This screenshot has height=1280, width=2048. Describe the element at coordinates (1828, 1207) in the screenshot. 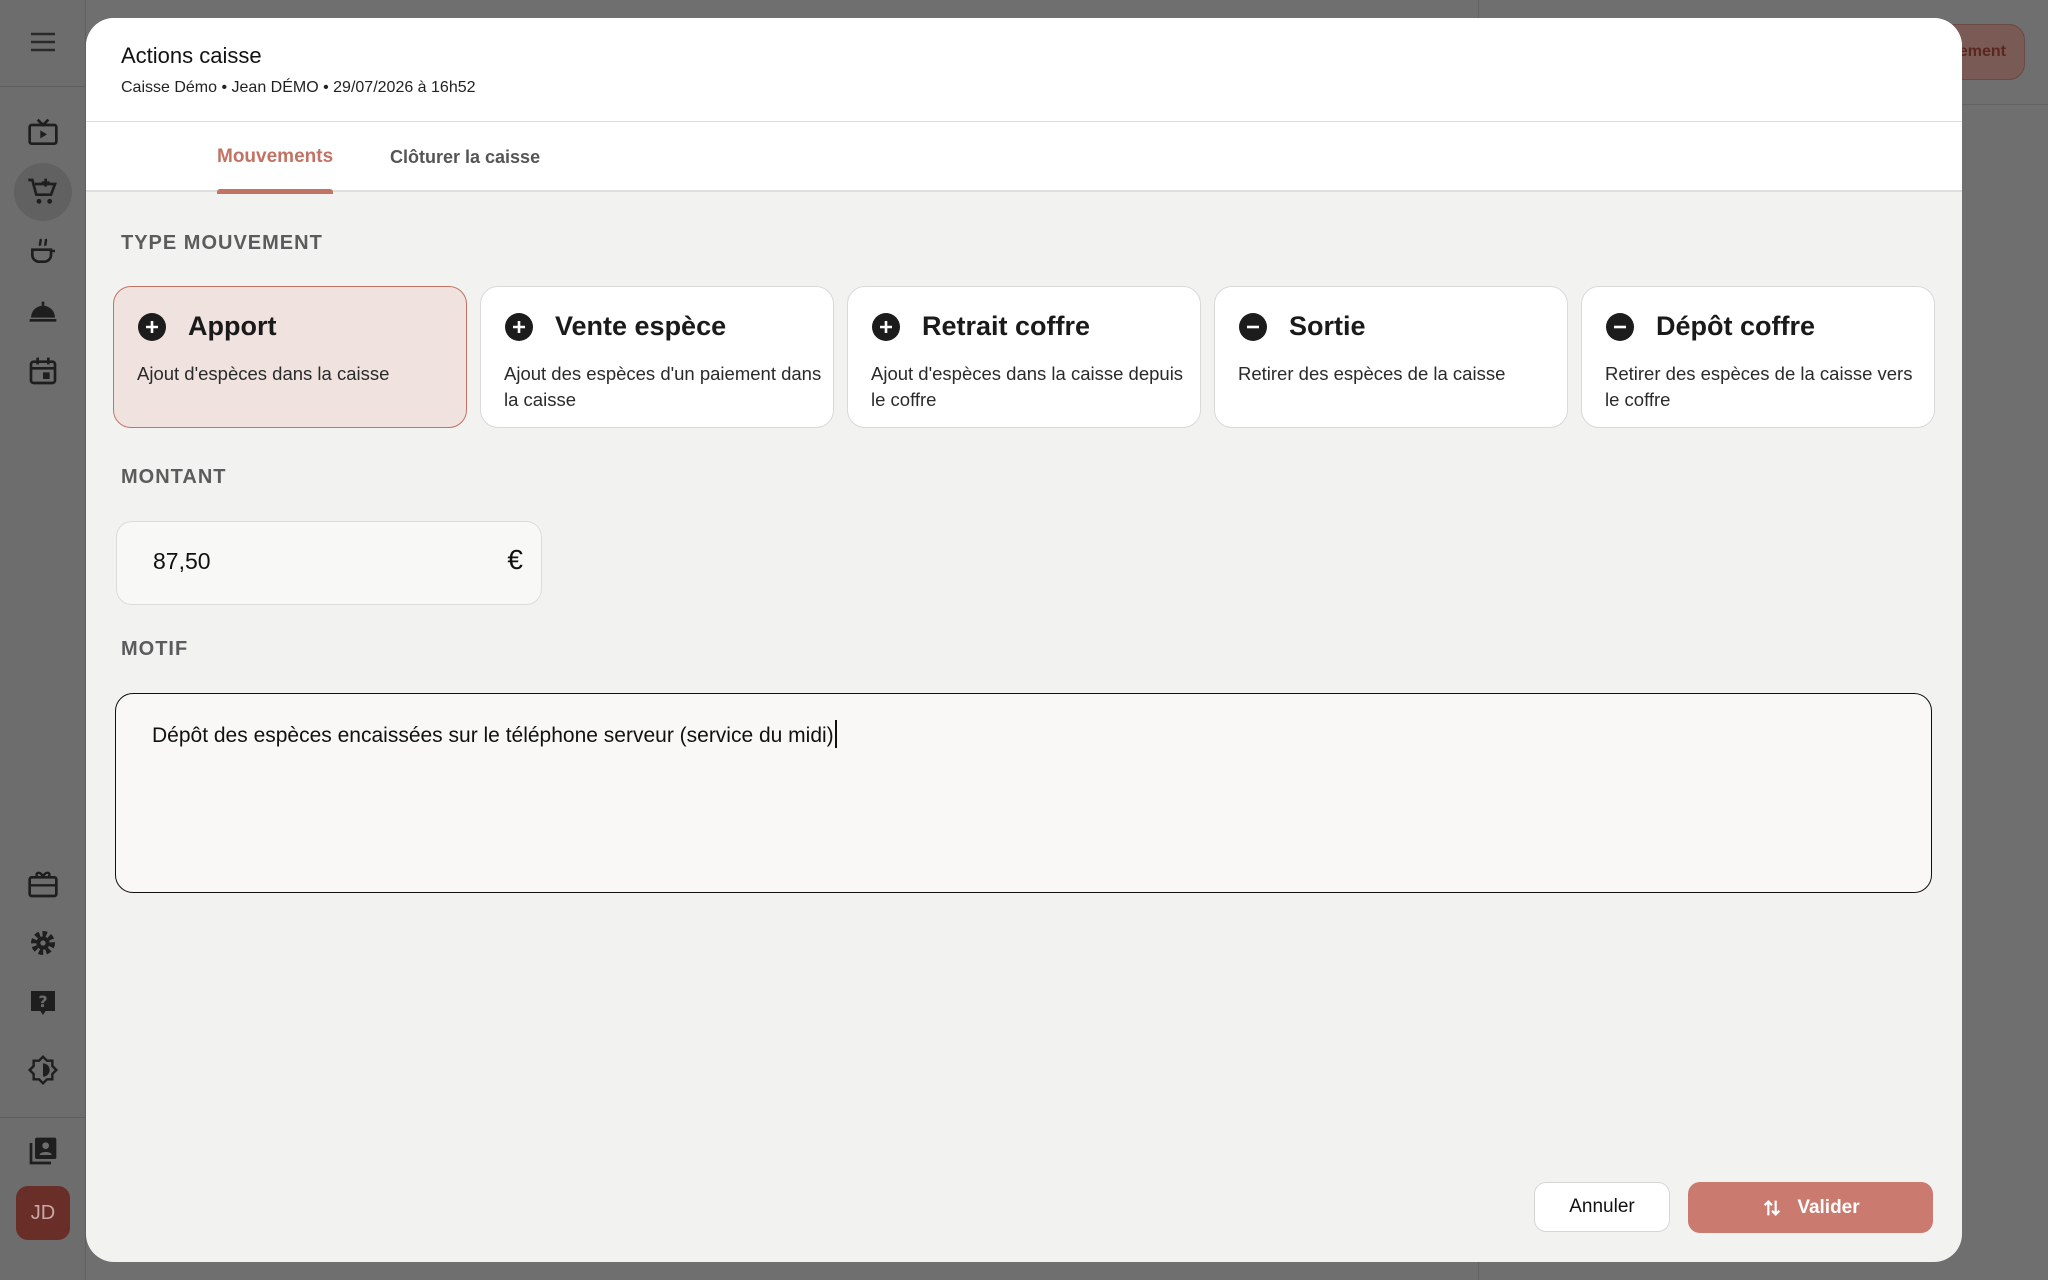

I see `validate-button-label: Valider` at that location.